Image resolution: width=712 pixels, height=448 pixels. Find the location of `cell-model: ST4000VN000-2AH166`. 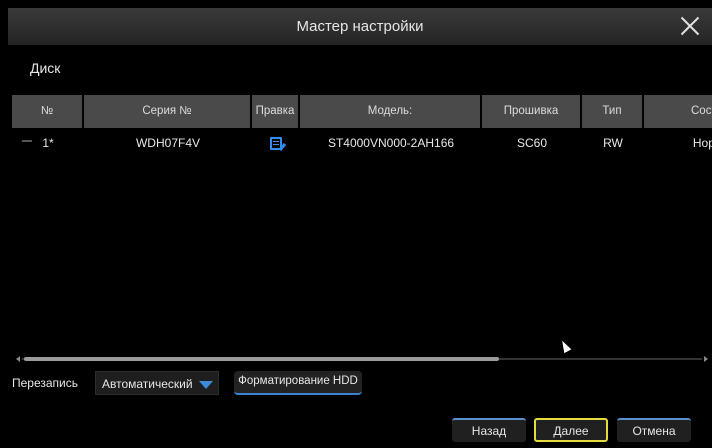

cell-model: ST4000VN000-2AH166 is located at coordinates (391, 143).